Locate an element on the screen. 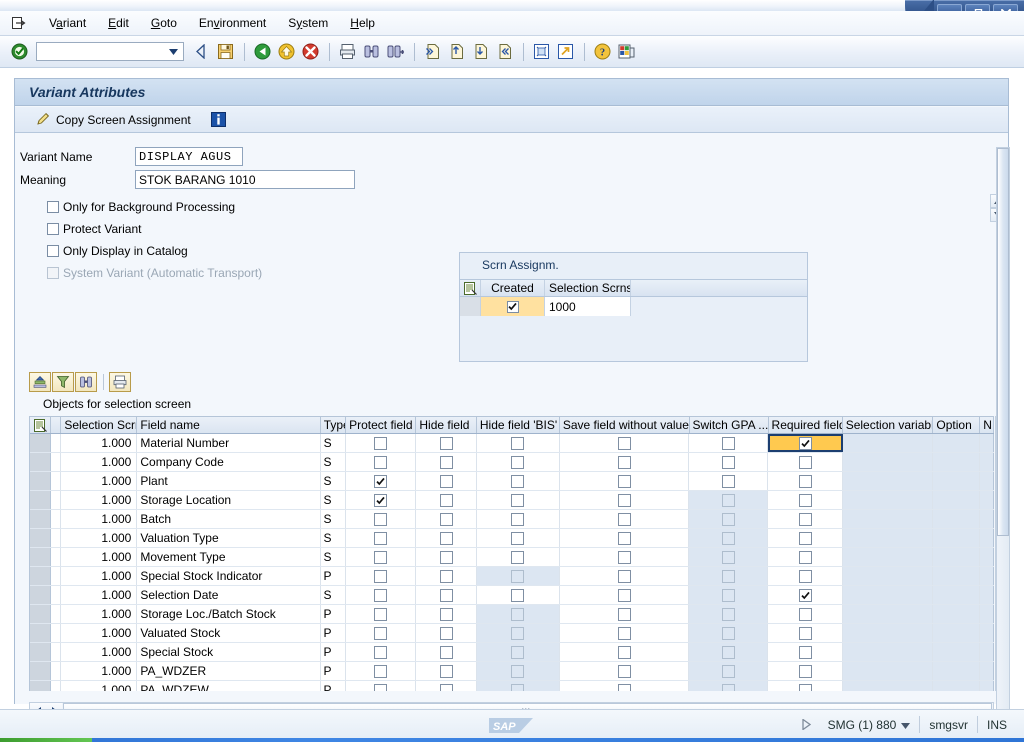  table-row: 1.000 Valuated Stock P is located at coordinates (512, 633).